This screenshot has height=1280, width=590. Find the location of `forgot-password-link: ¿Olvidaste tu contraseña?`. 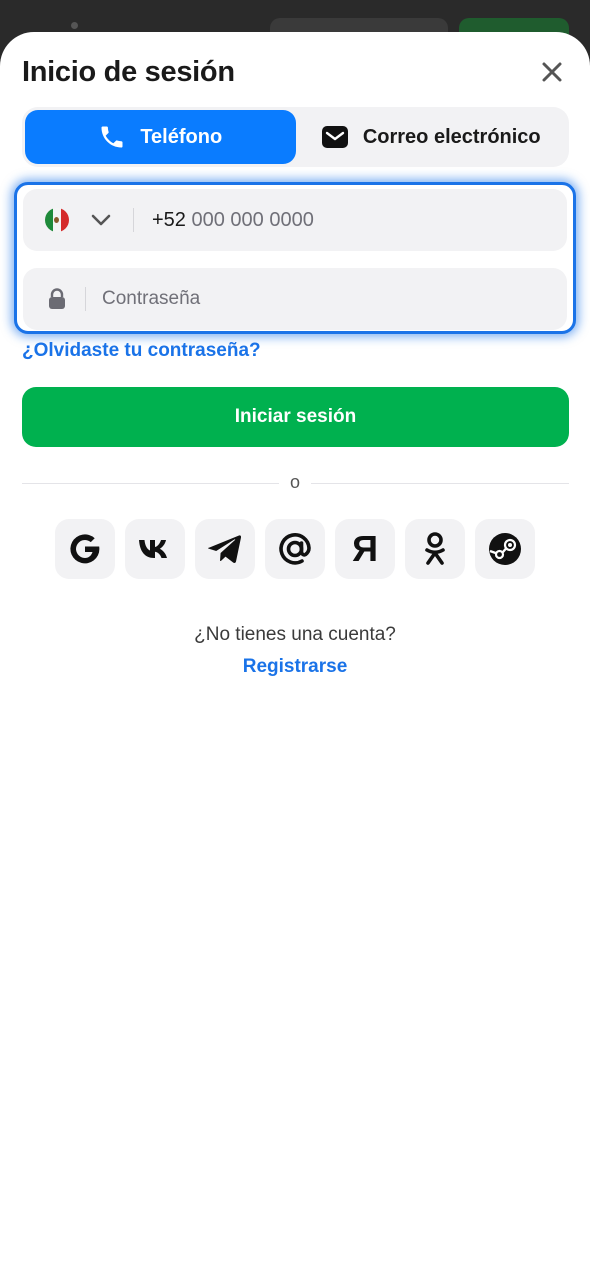

forgot-password-link: ¿Olvidaste tu contraseña? is located at coordinates (141, 351).